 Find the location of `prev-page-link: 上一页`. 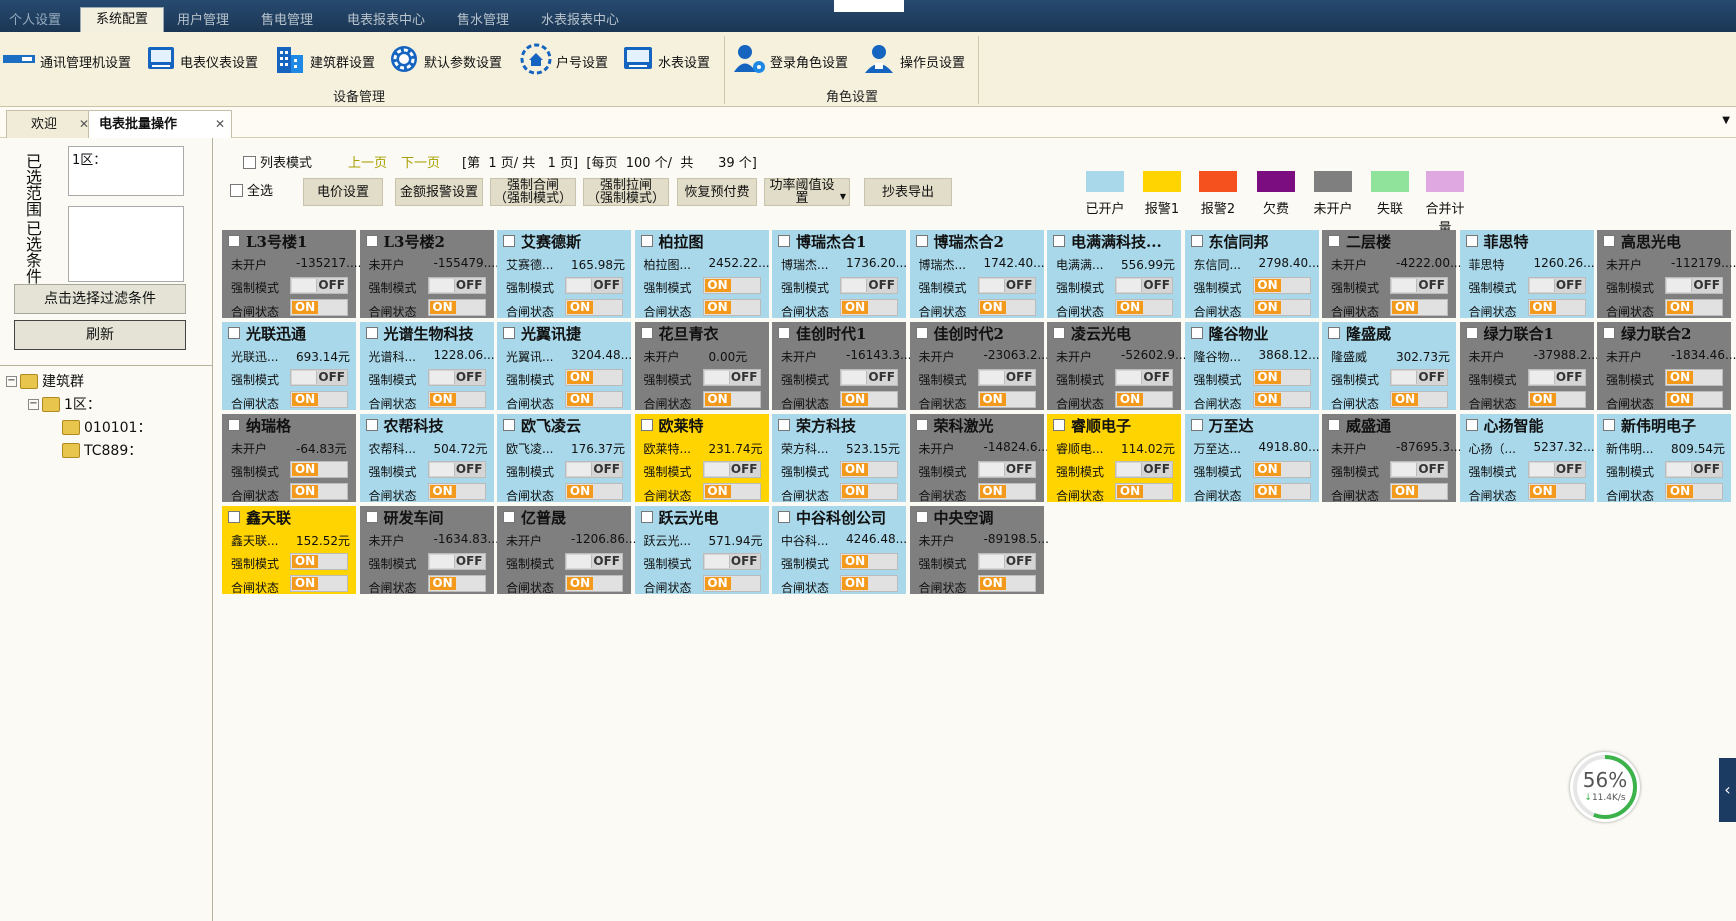

prev-page-link: 上一页 is located at coordinates (367, 161).